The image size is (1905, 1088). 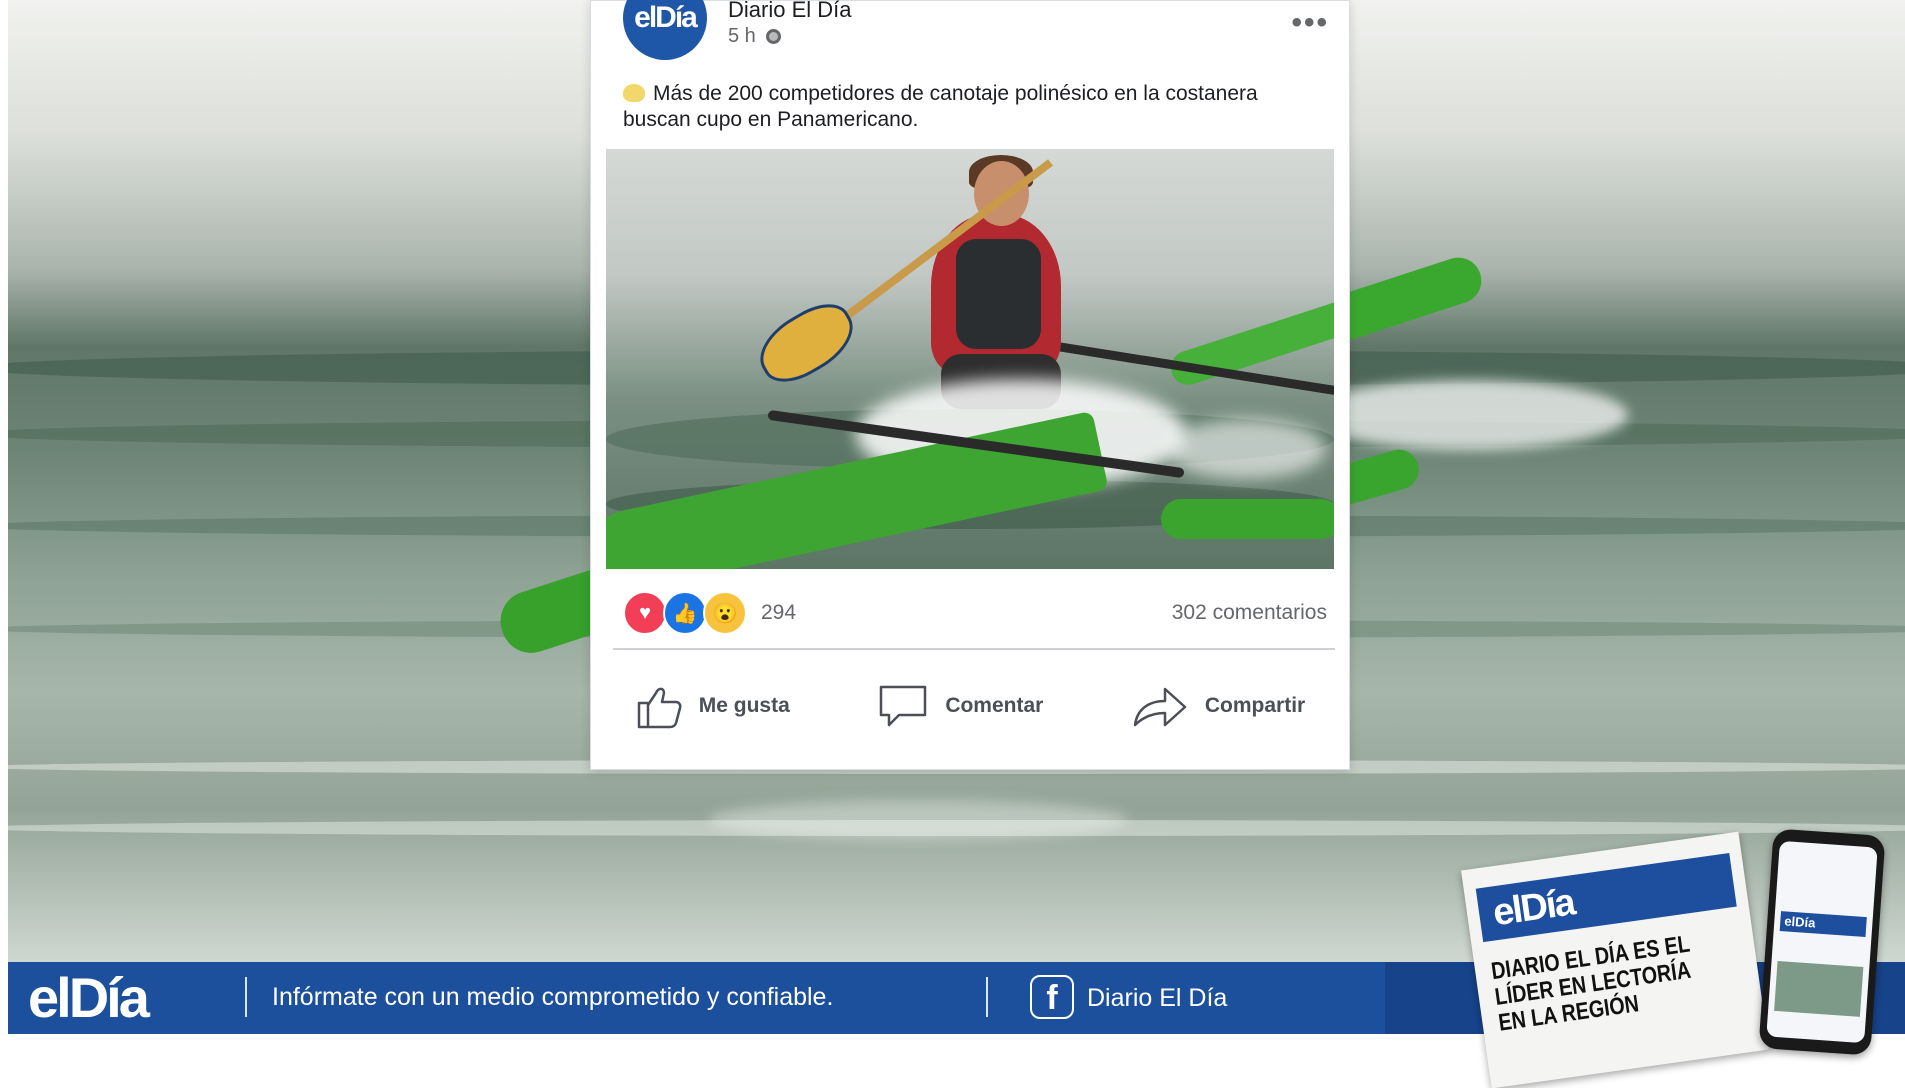 I want to click on more-icon: •••, so click(x=1310, y=23).